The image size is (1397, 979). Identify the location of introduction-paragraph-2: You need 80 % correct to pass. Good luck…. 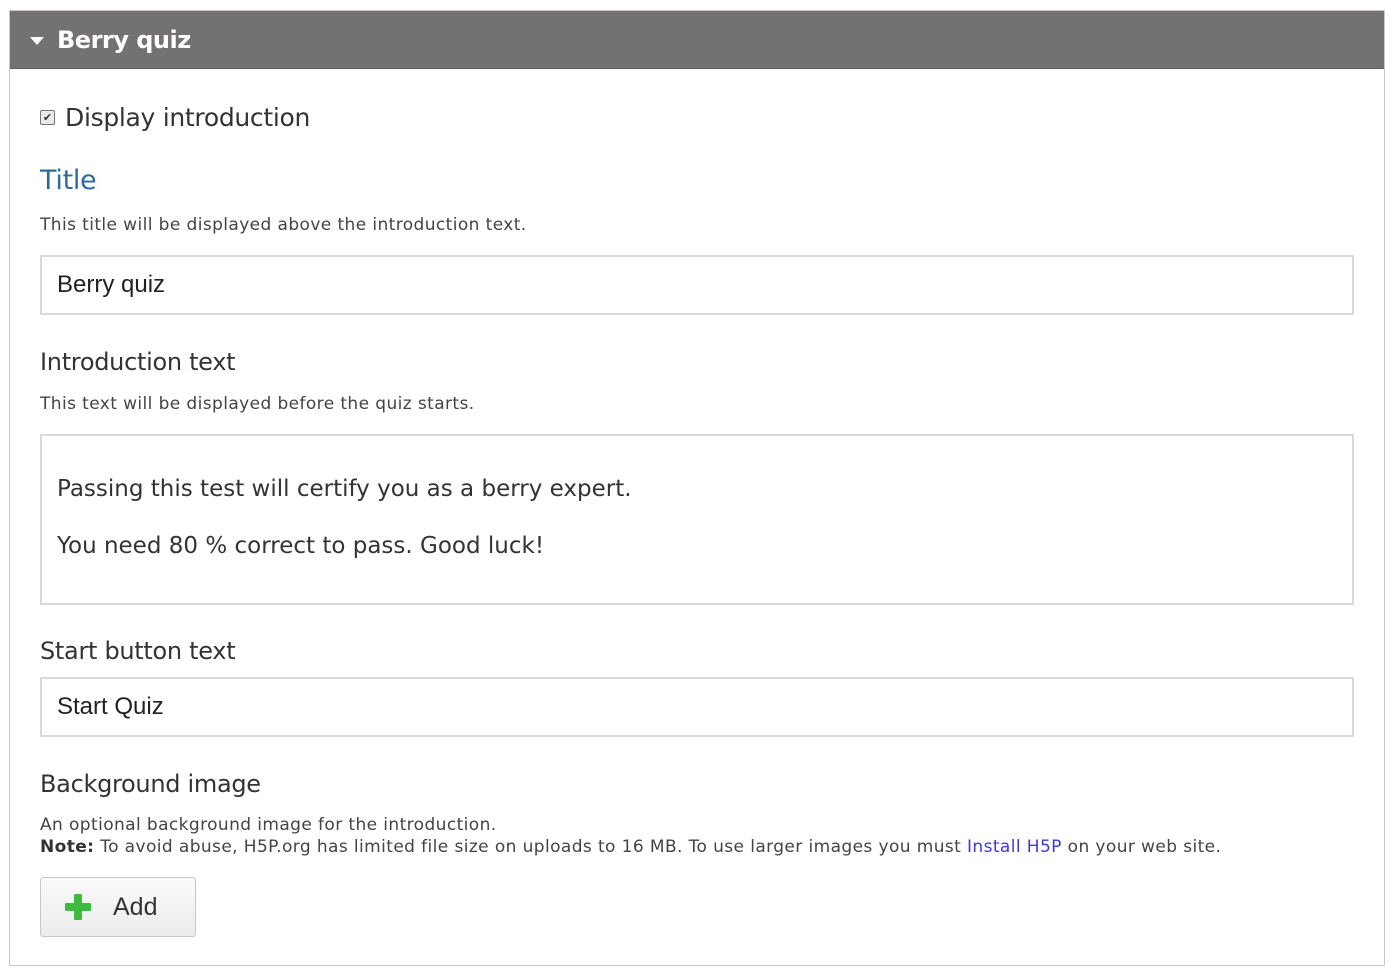
(301, 546).